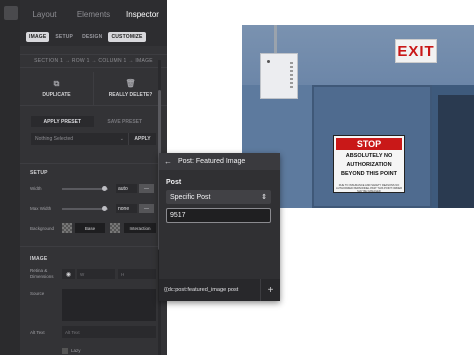 The image size is (474, 355). I want to click on conduit-pipe, so click(275, 39).